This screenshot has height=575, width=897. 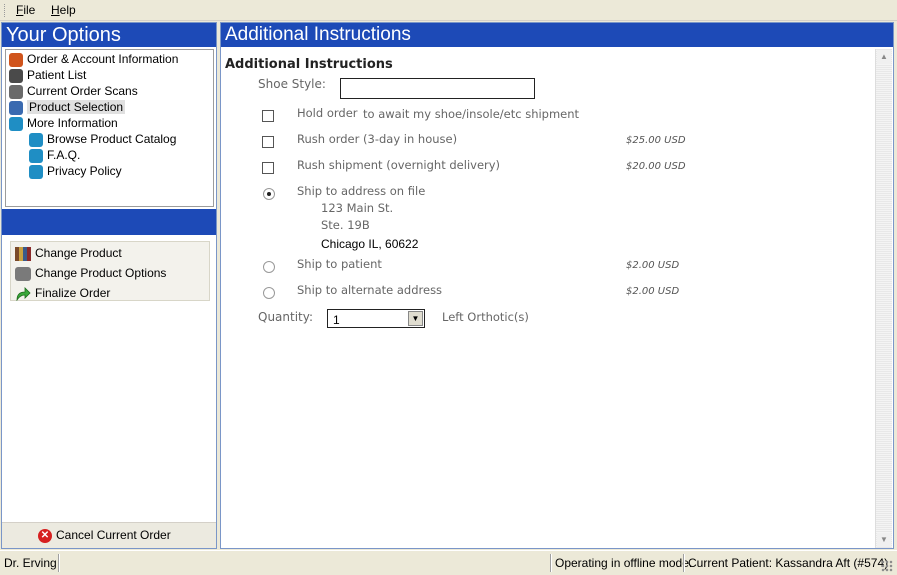 I want to click on green-arrow-icon, so click(x=23, y=294).